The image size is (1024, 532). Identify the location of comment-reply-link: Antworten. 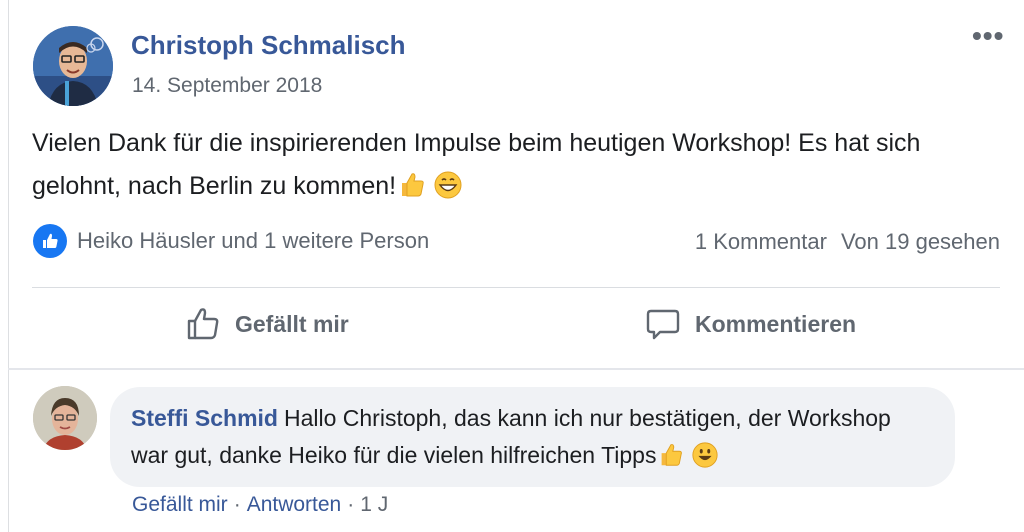
(294, 504).